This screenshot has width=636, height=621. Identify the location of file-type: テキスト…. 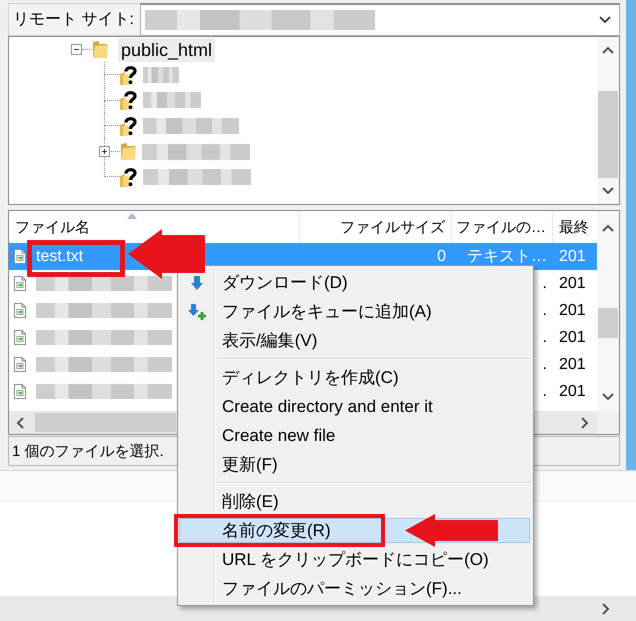
(507, 257).